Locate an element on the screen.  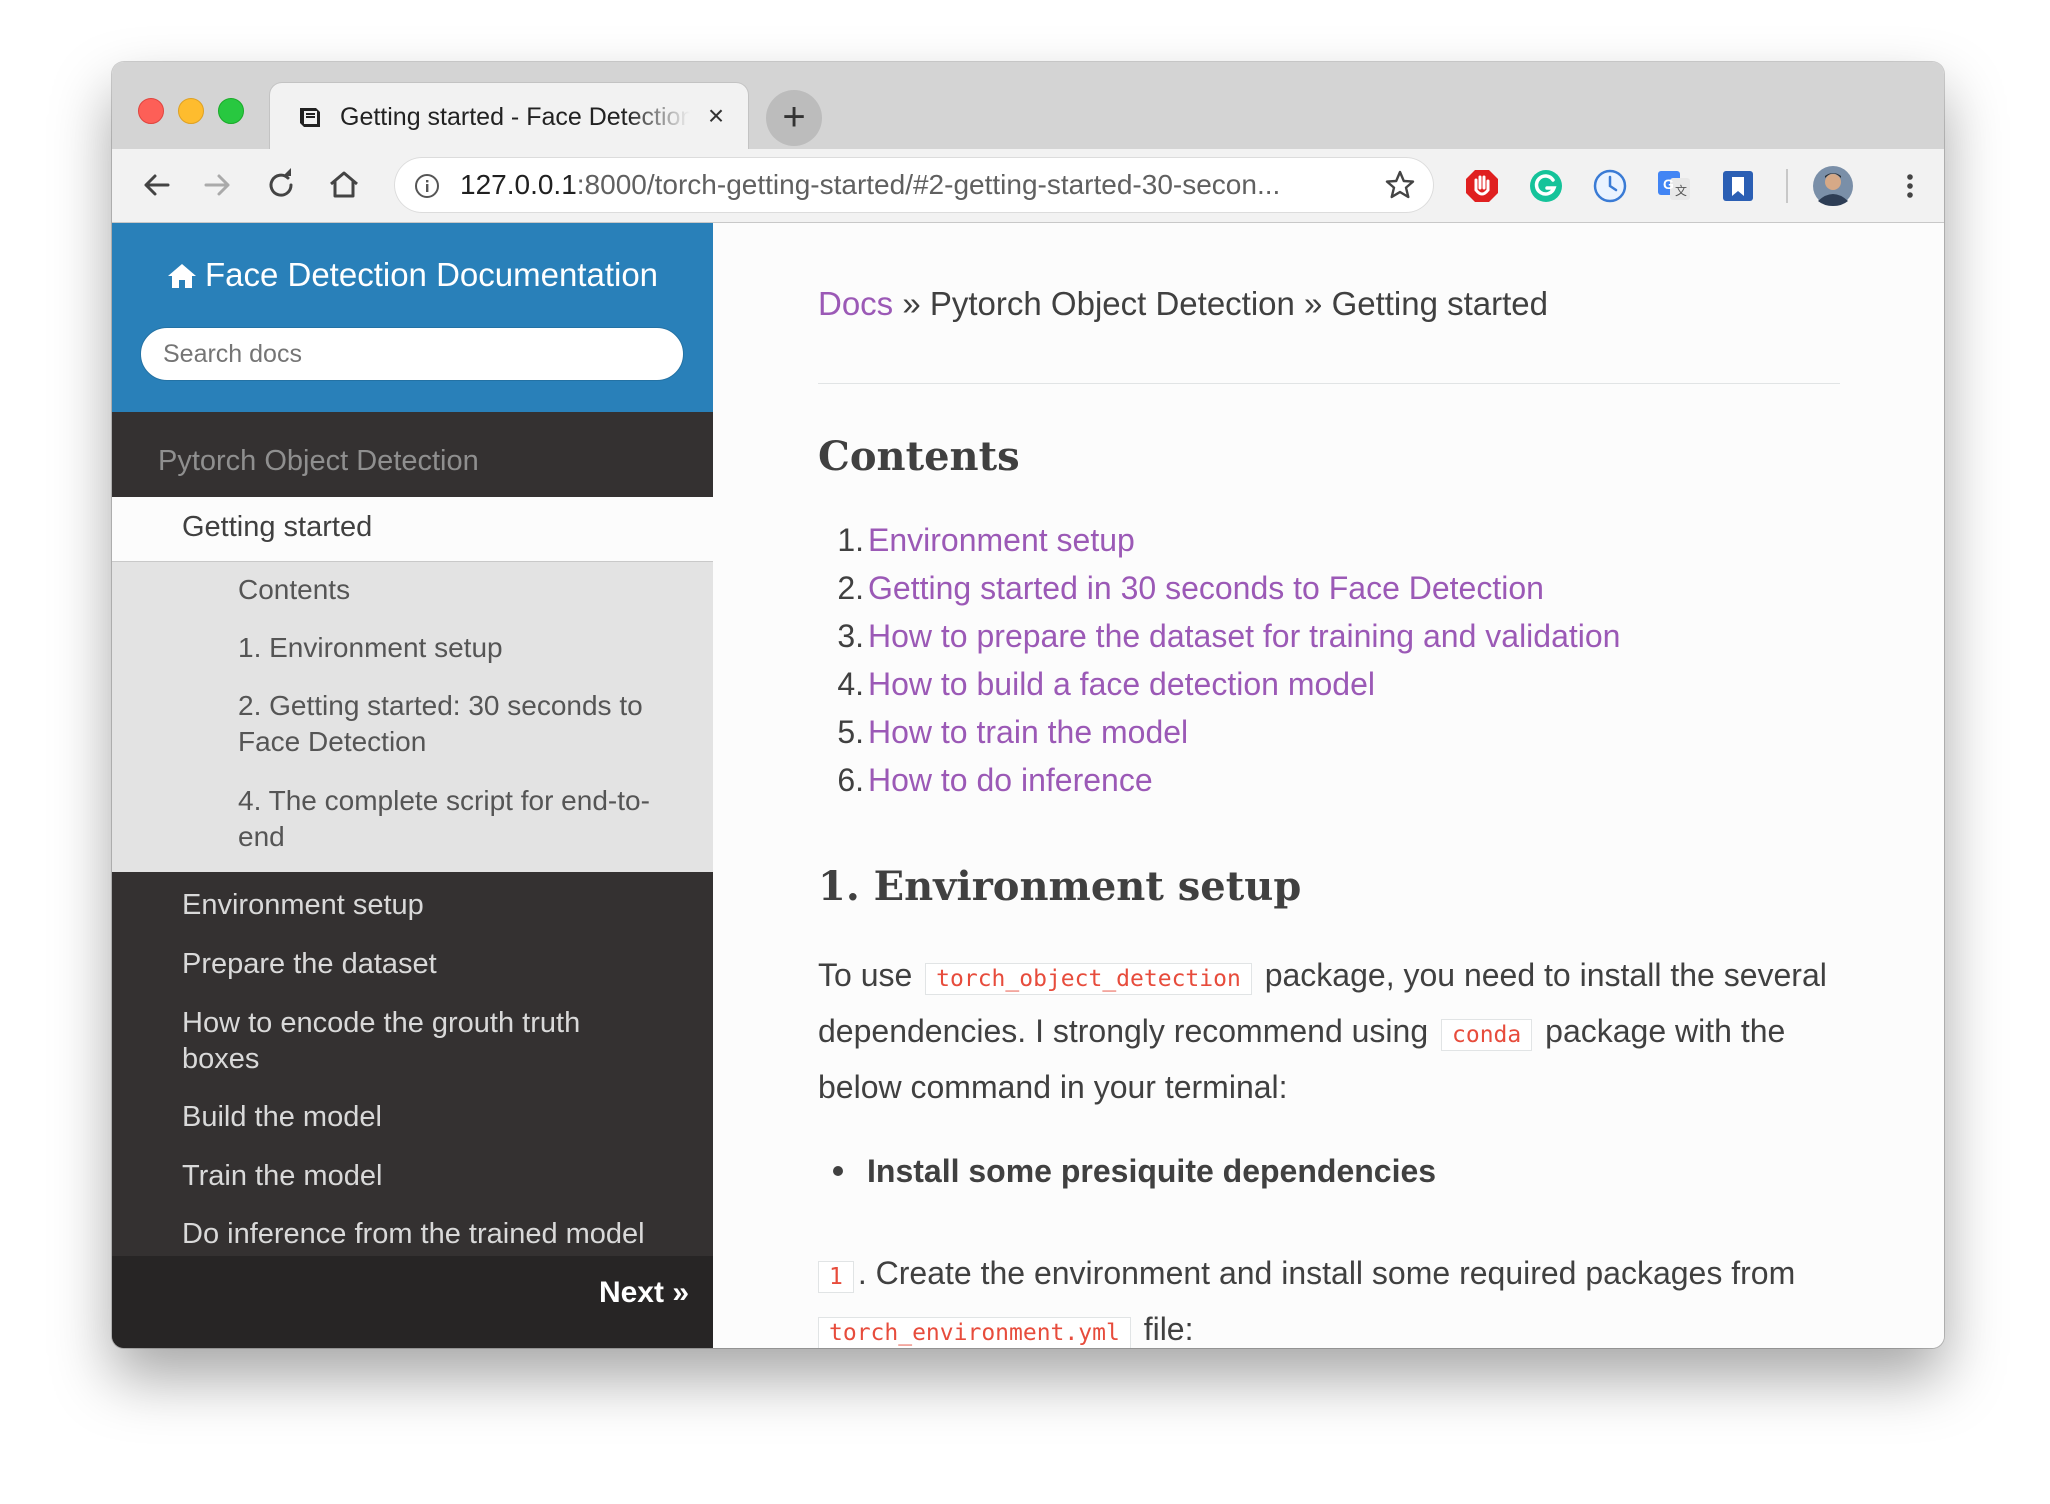
sidebar-item-getting-started: Getting started is located at coordinates (412, 529).